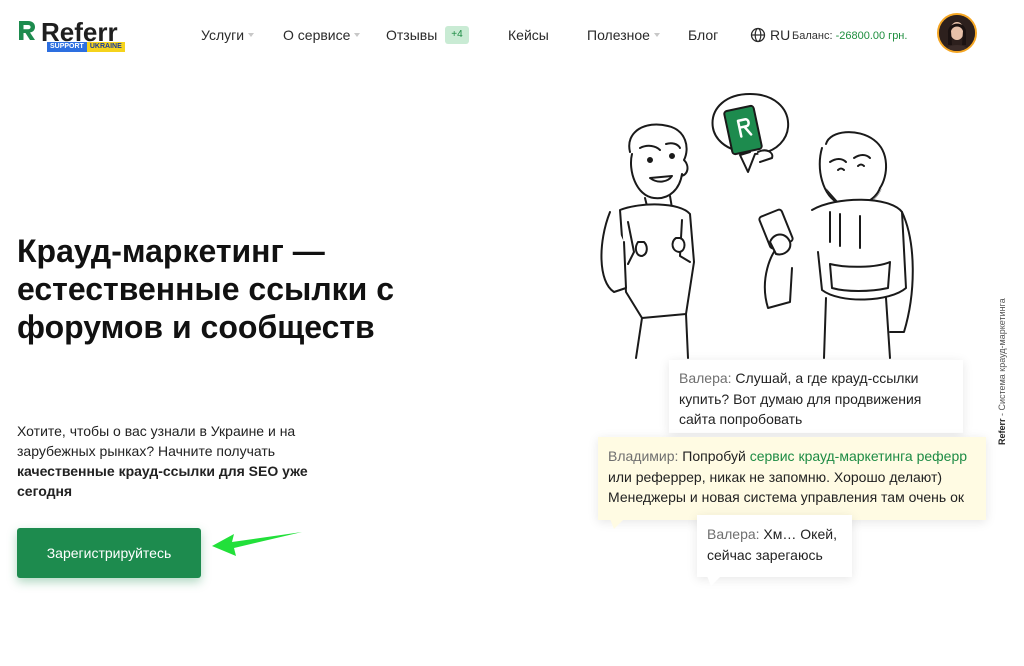 The image size is (1024, 666). I want to click on account-balance: Баланс: -26800.00 грн., so click(849, 36).